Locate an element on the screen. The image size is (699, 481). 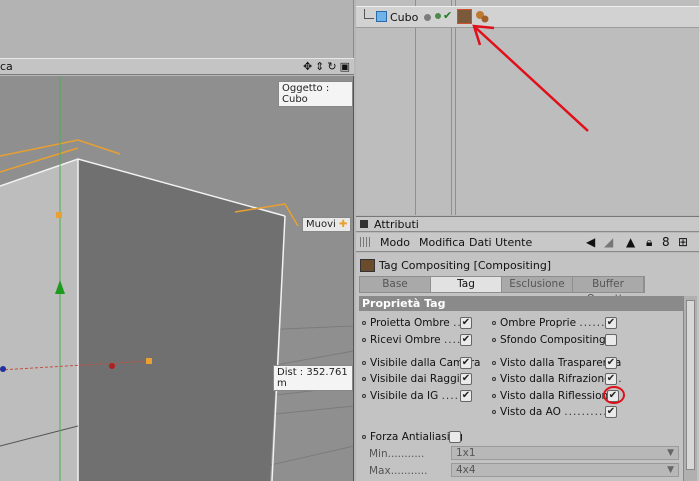
layer-dot-icon is located at coordinates (427, 17).